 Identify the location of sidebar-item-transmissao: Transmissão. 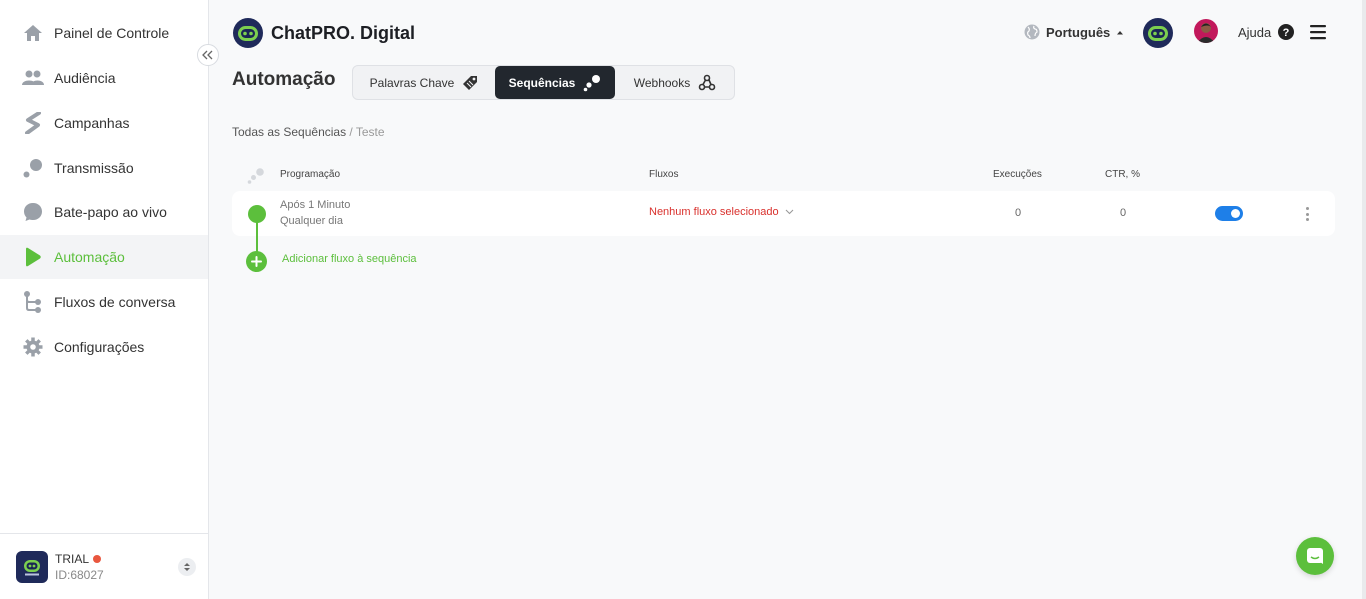
(104, 168).